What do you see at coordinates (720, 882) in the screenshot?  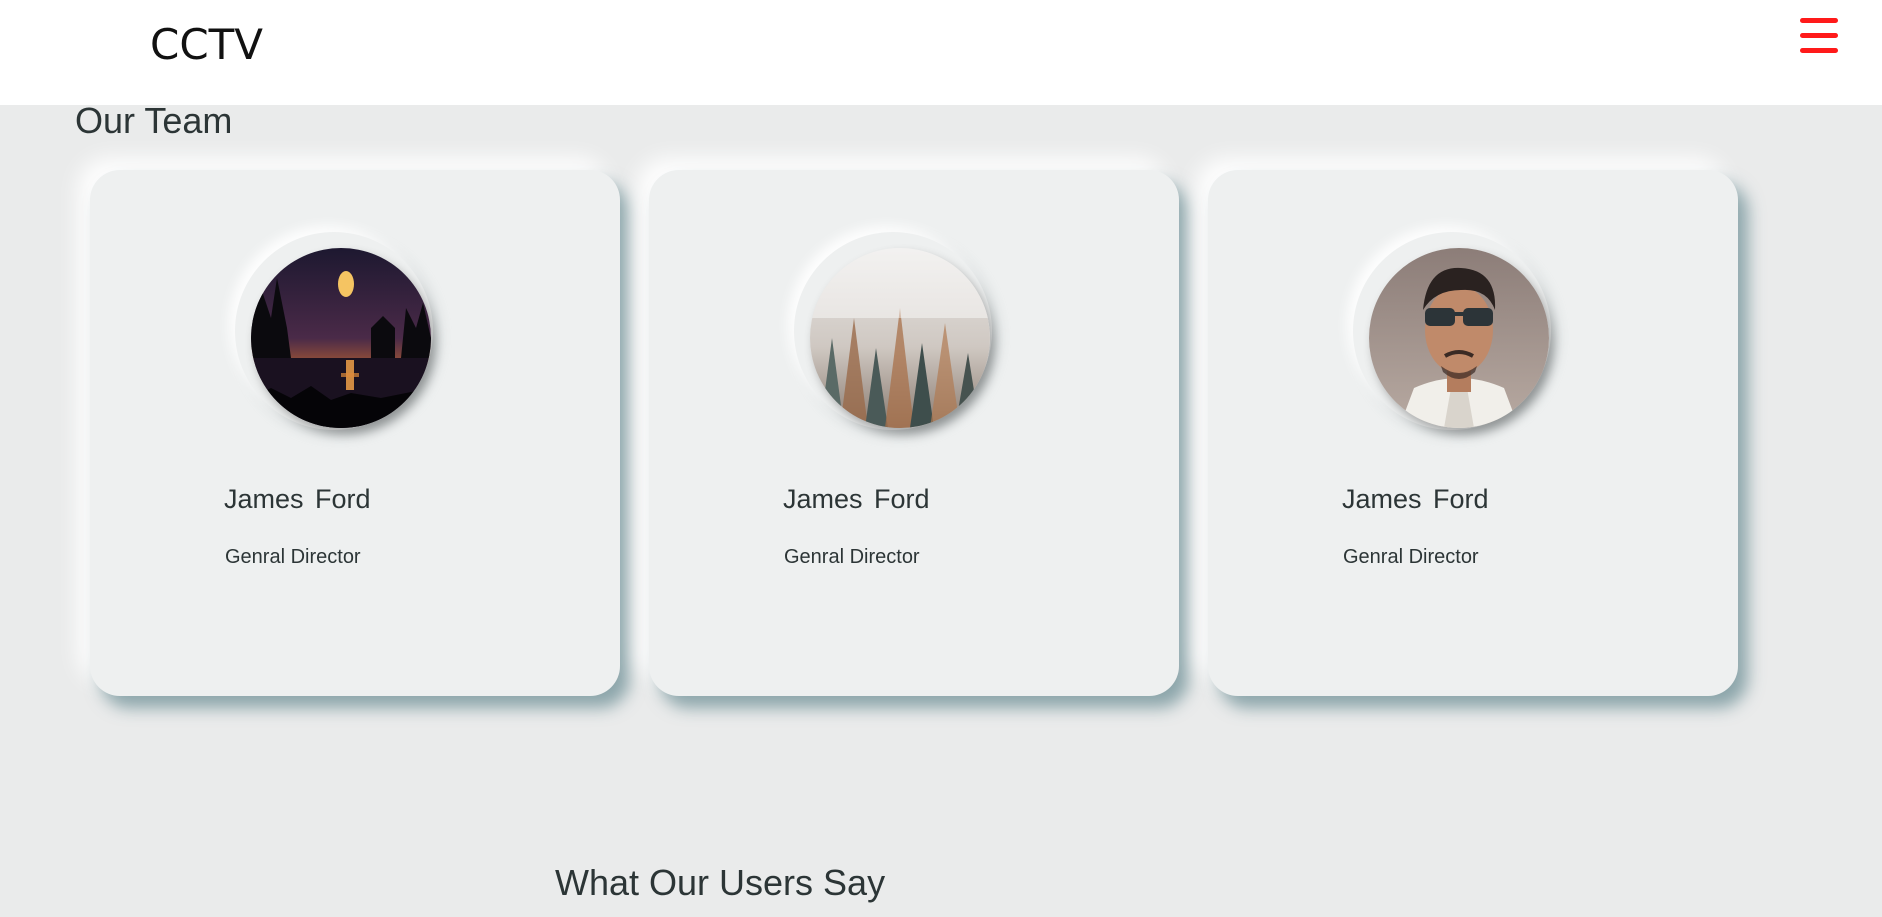 I see `section-title-testimonials: What Our Users Say` at bounding box center [720, 882].